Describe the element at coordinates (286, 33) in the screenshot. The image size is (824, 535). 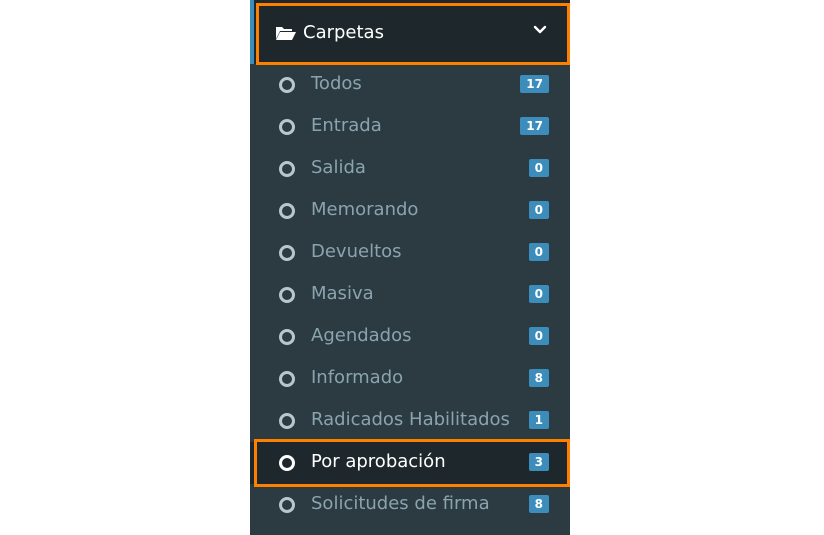
I see `folder-open-icon` at that location.